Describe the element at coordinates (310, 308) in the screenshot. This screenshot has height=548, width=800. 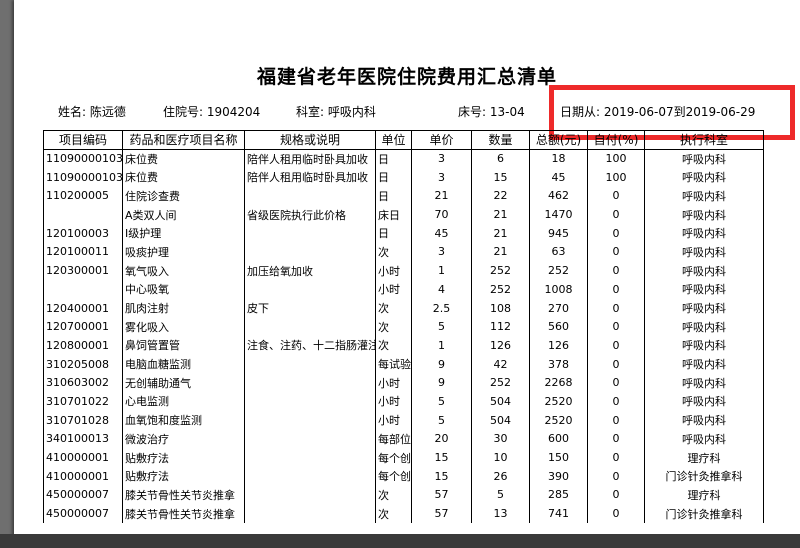
I see `cell-spec: 皮下` at that location.